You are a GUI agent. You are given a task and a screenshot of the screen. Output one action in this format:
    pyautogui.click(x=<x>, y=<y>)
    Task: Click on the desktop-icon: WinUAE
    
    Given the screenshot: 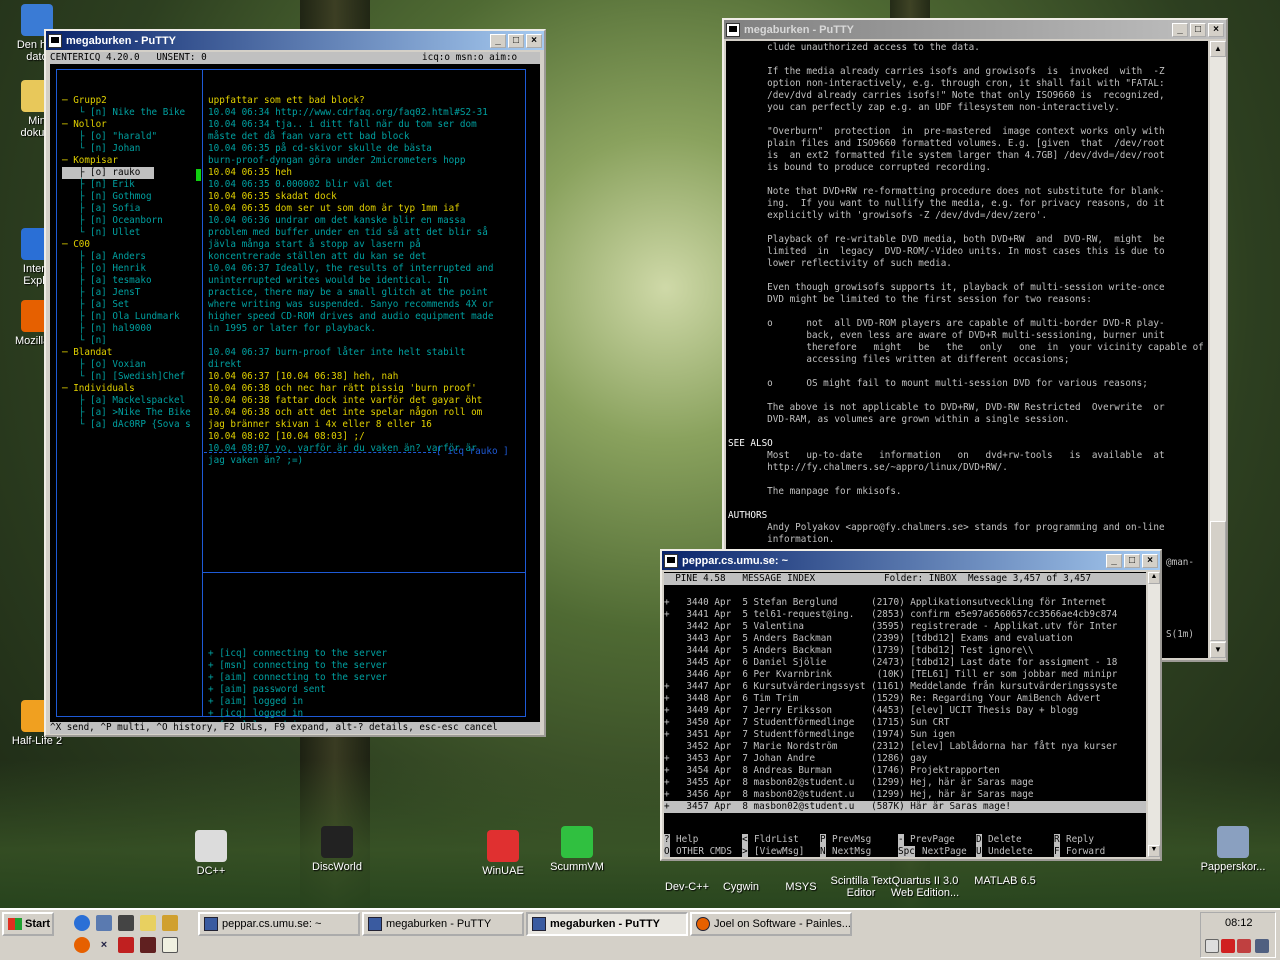 What is the action you would take?
    pyautogui.click(x=503, y=853)
    